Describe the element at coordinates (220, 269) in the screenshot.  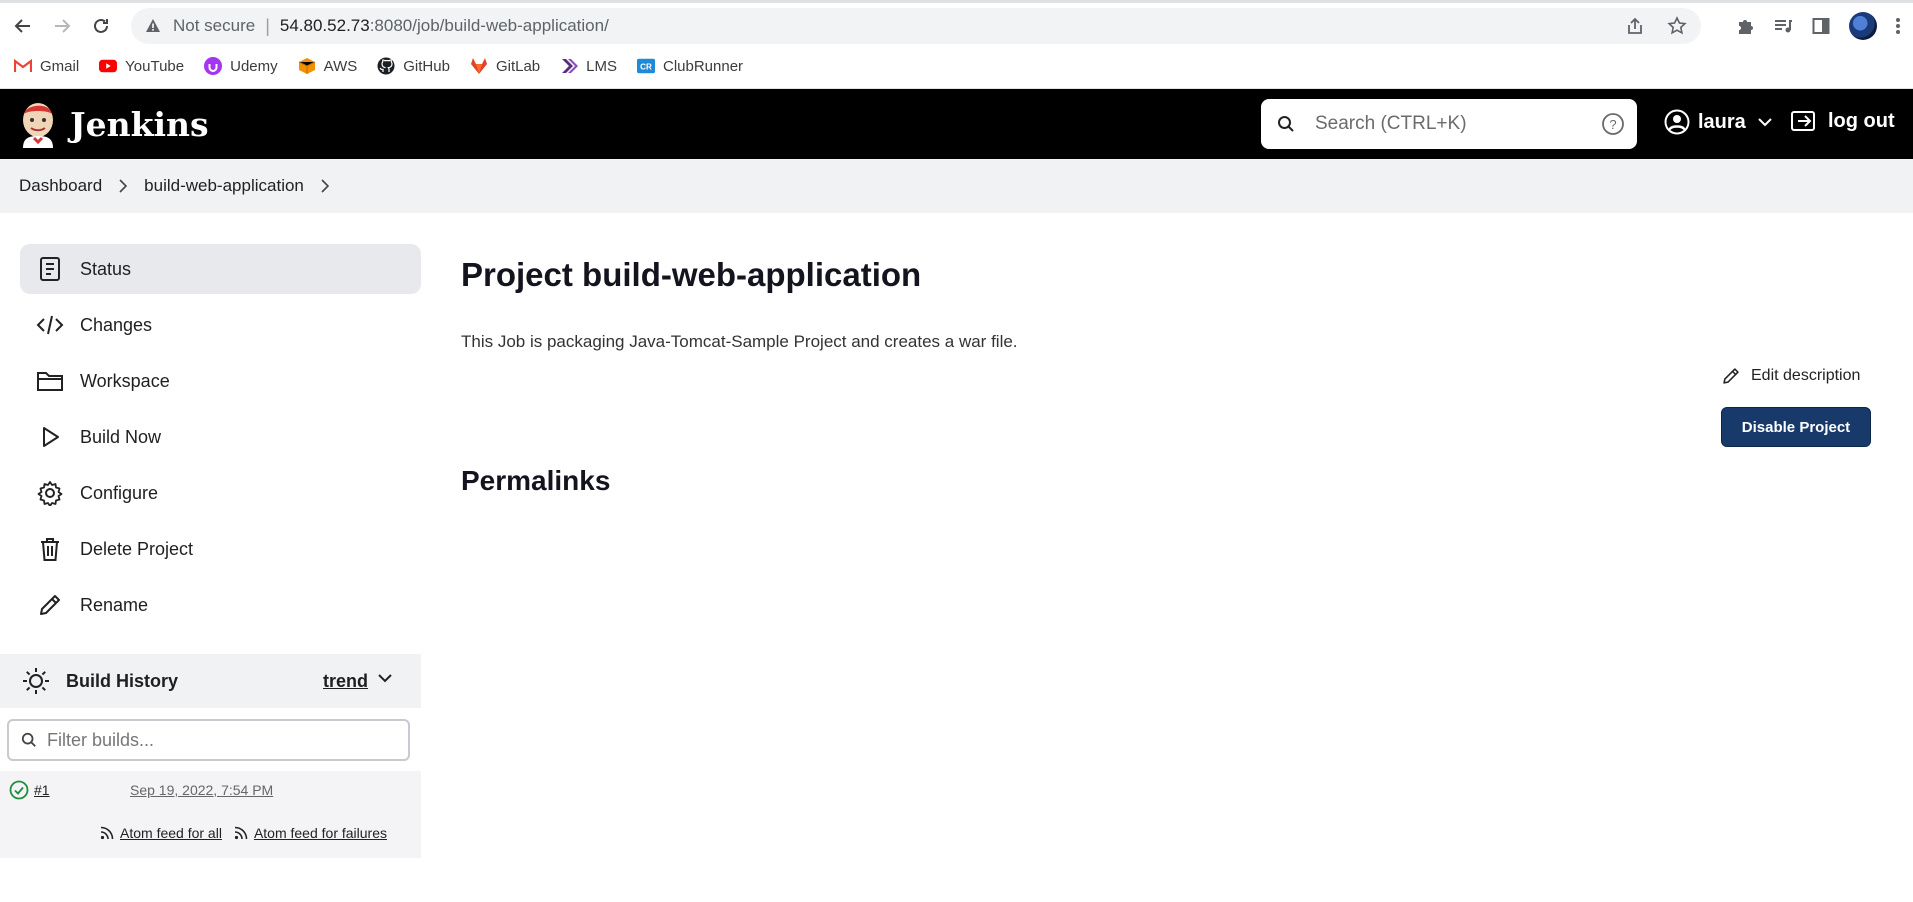
I see `task-status: Status` at that location.